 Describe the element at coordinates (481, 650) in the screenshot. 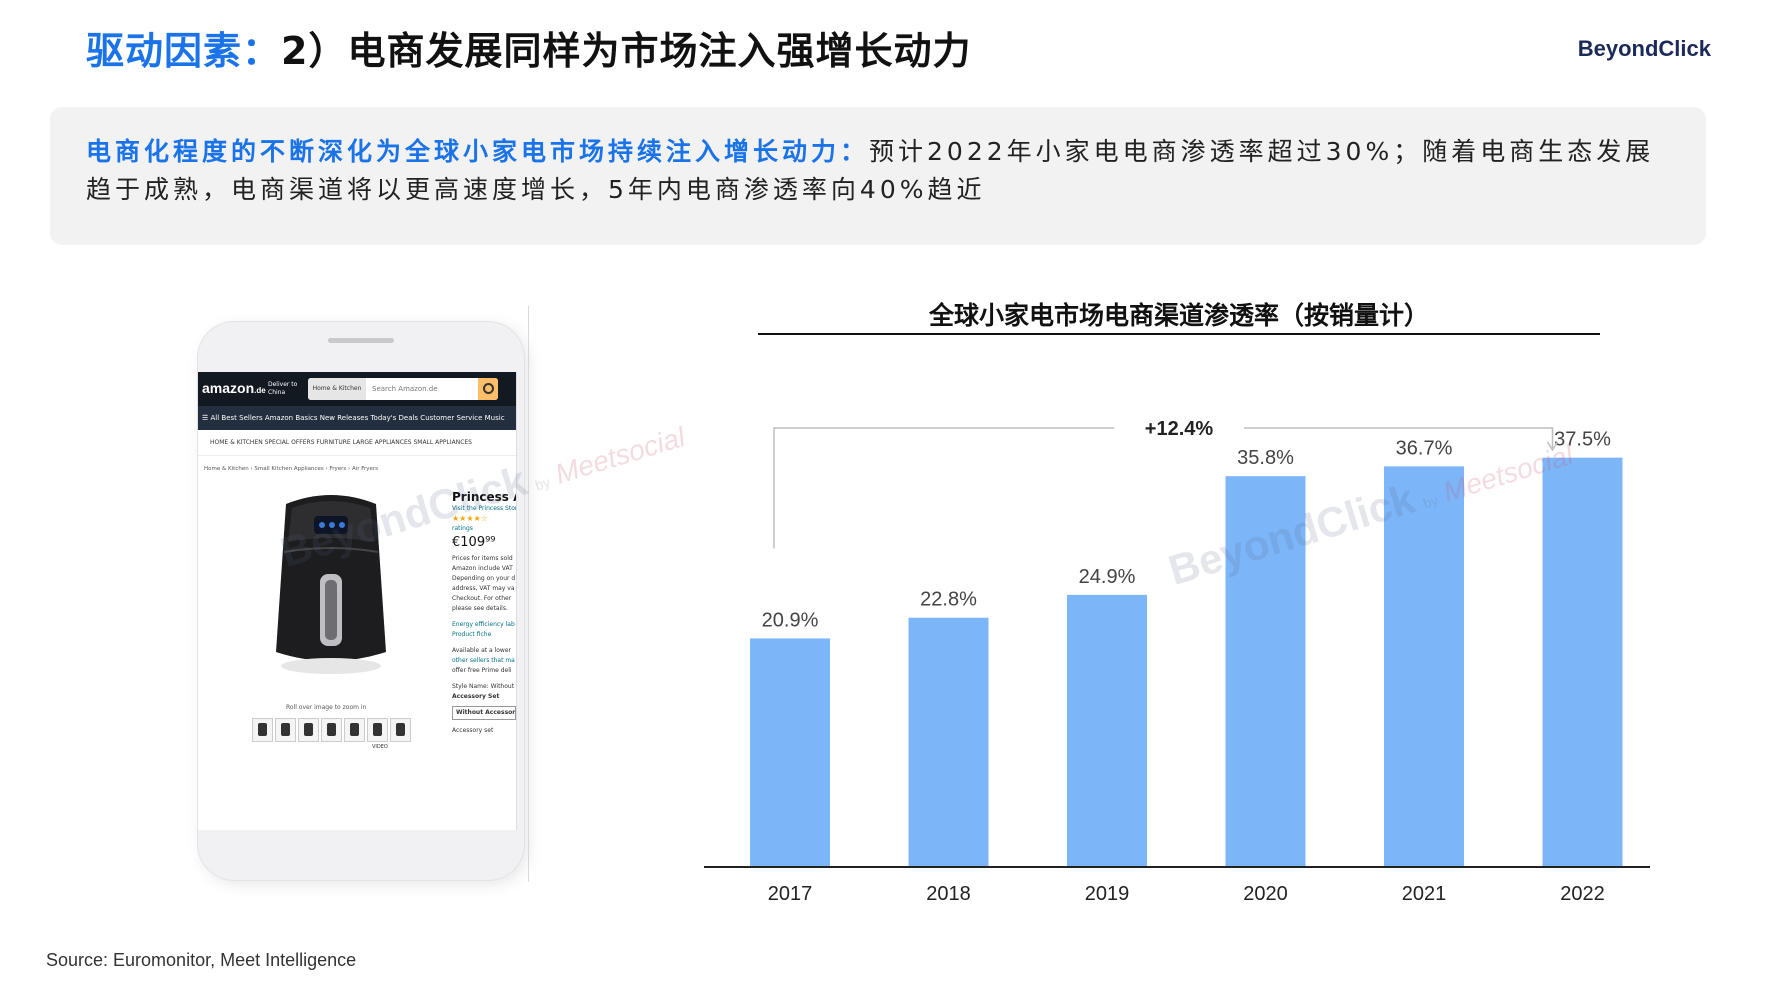

I see `availability-note: Available at a lower` at that location.